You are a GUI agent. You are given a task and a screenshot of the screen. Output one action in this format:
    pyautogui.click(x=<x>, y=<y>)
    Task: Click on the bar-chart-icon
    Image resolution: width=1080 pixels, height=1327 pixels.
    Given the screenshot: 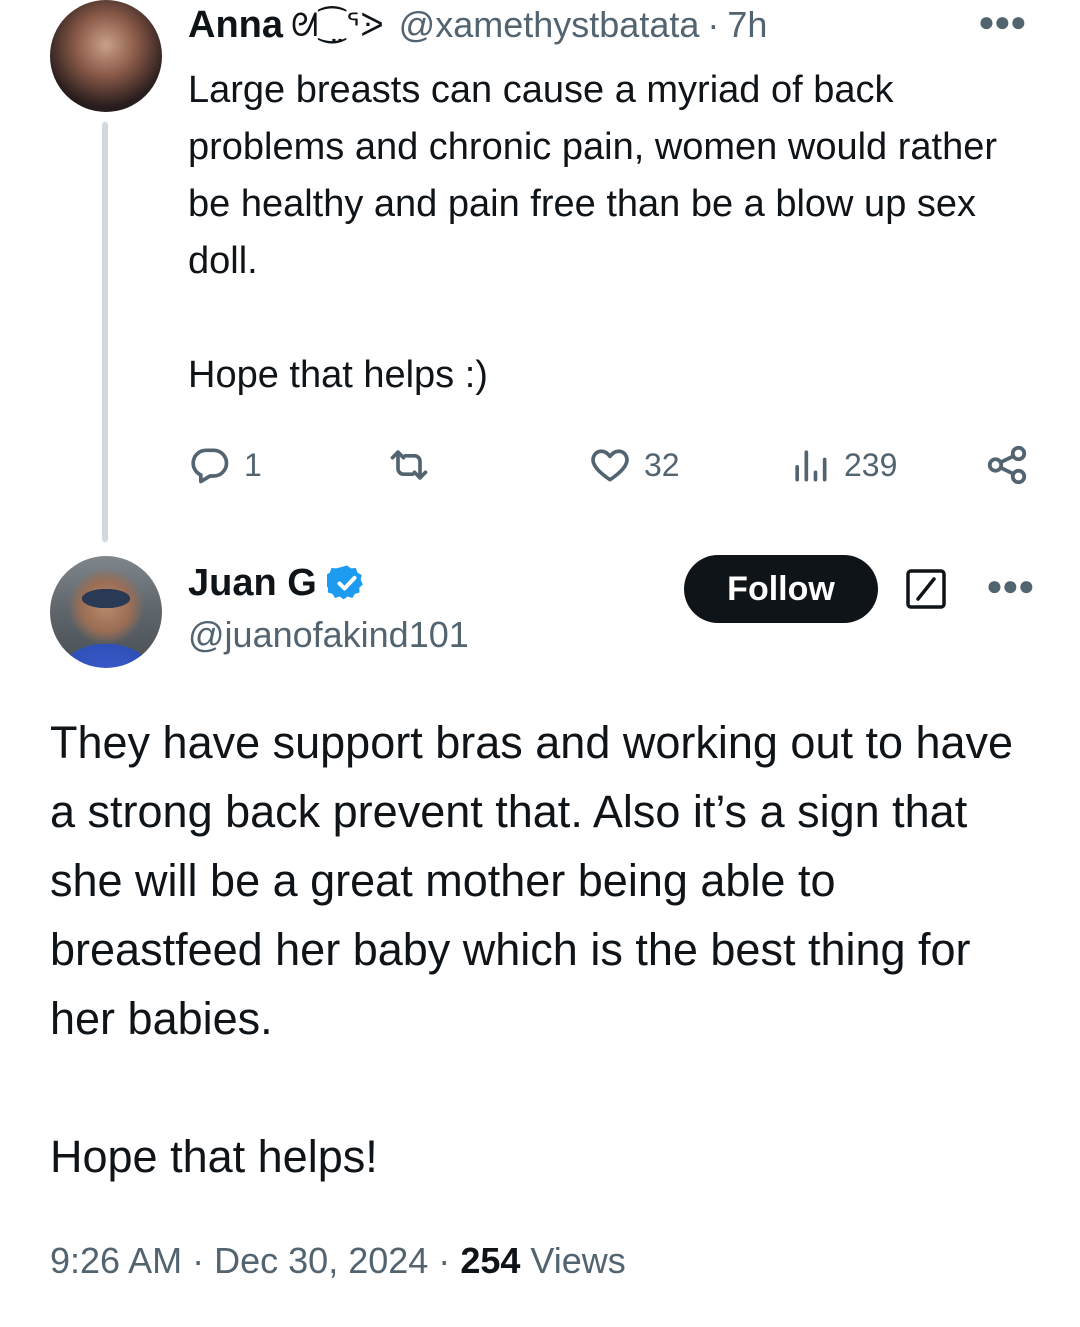 What is the action you would take?
    pyautogui.click(x=811, y=466)
    